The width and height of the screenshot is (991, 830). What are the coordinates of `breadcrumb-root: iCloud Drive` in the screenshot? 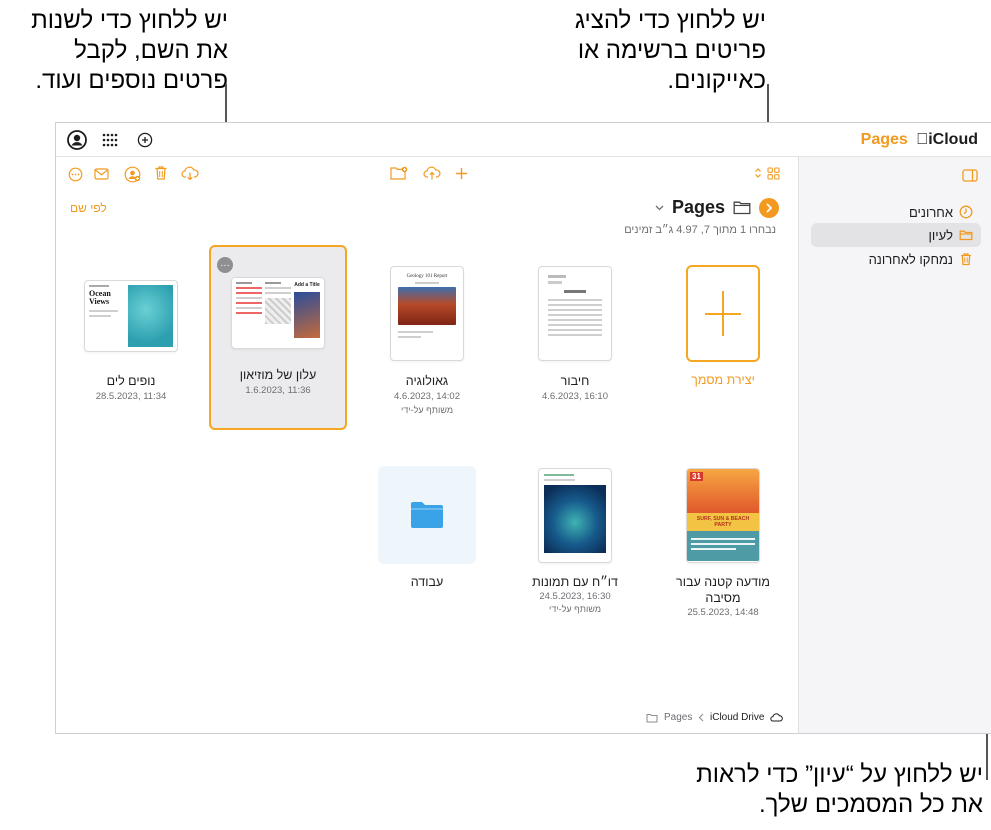 It's located at (741, 717).